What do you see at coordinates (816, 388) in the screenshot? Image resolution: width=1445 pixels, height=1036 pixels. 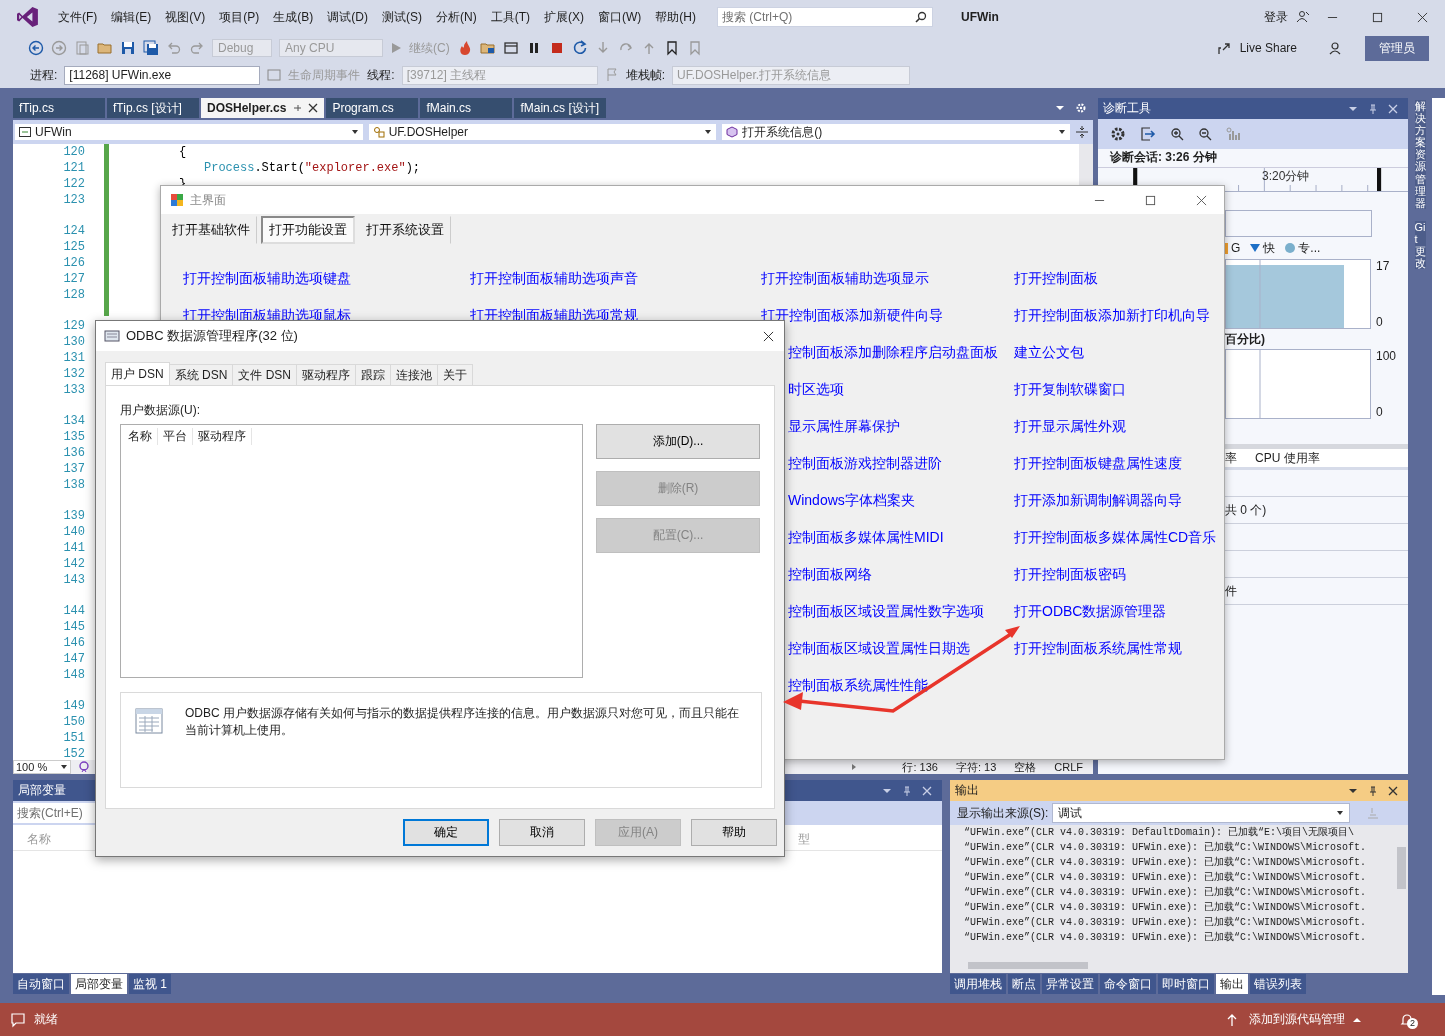 I see `link: 时区选项` at bounding box center [816, 388].